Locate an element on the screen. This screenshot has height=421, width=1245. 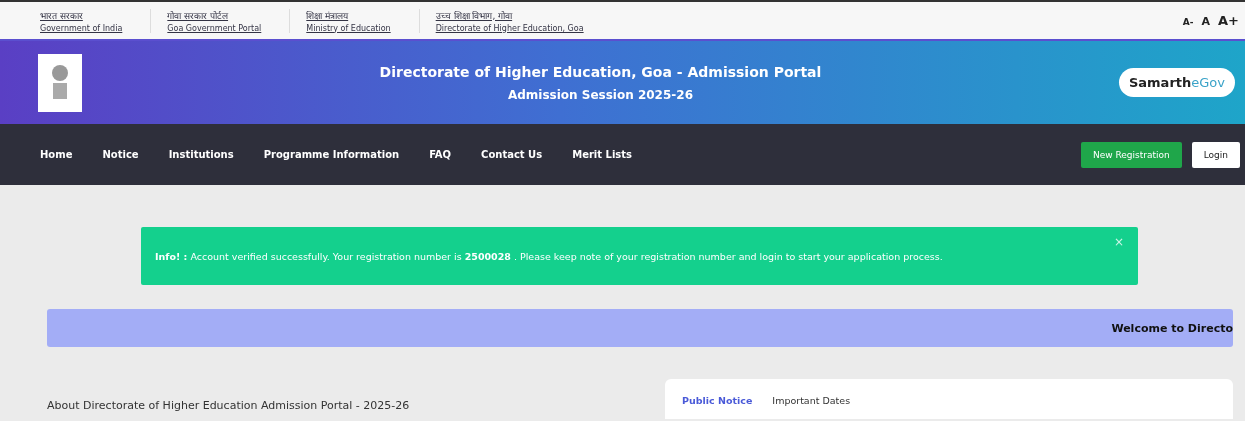
about-heading: About Directorate of Higher Education Admission Portal - 2025-26 is located at coordinates (228, 405).